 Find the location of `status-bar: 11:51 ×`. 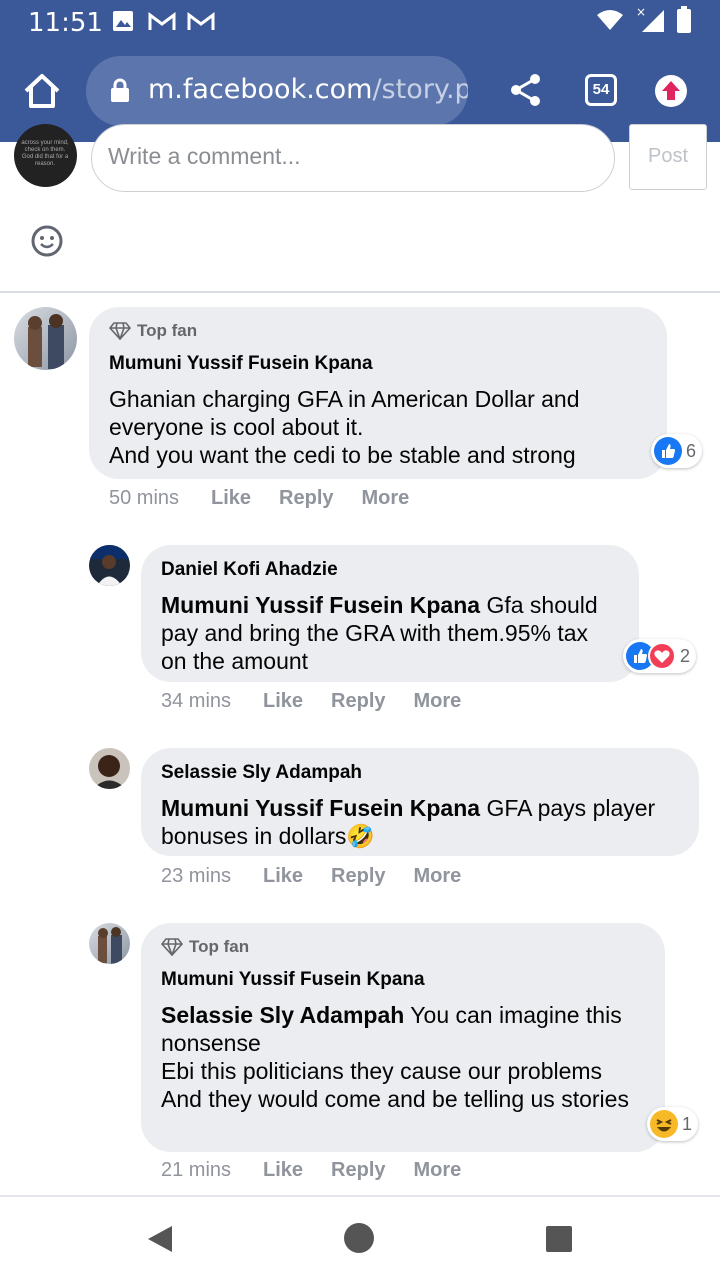

status-bar: 11:51 × is located at coordinates (360, 22).